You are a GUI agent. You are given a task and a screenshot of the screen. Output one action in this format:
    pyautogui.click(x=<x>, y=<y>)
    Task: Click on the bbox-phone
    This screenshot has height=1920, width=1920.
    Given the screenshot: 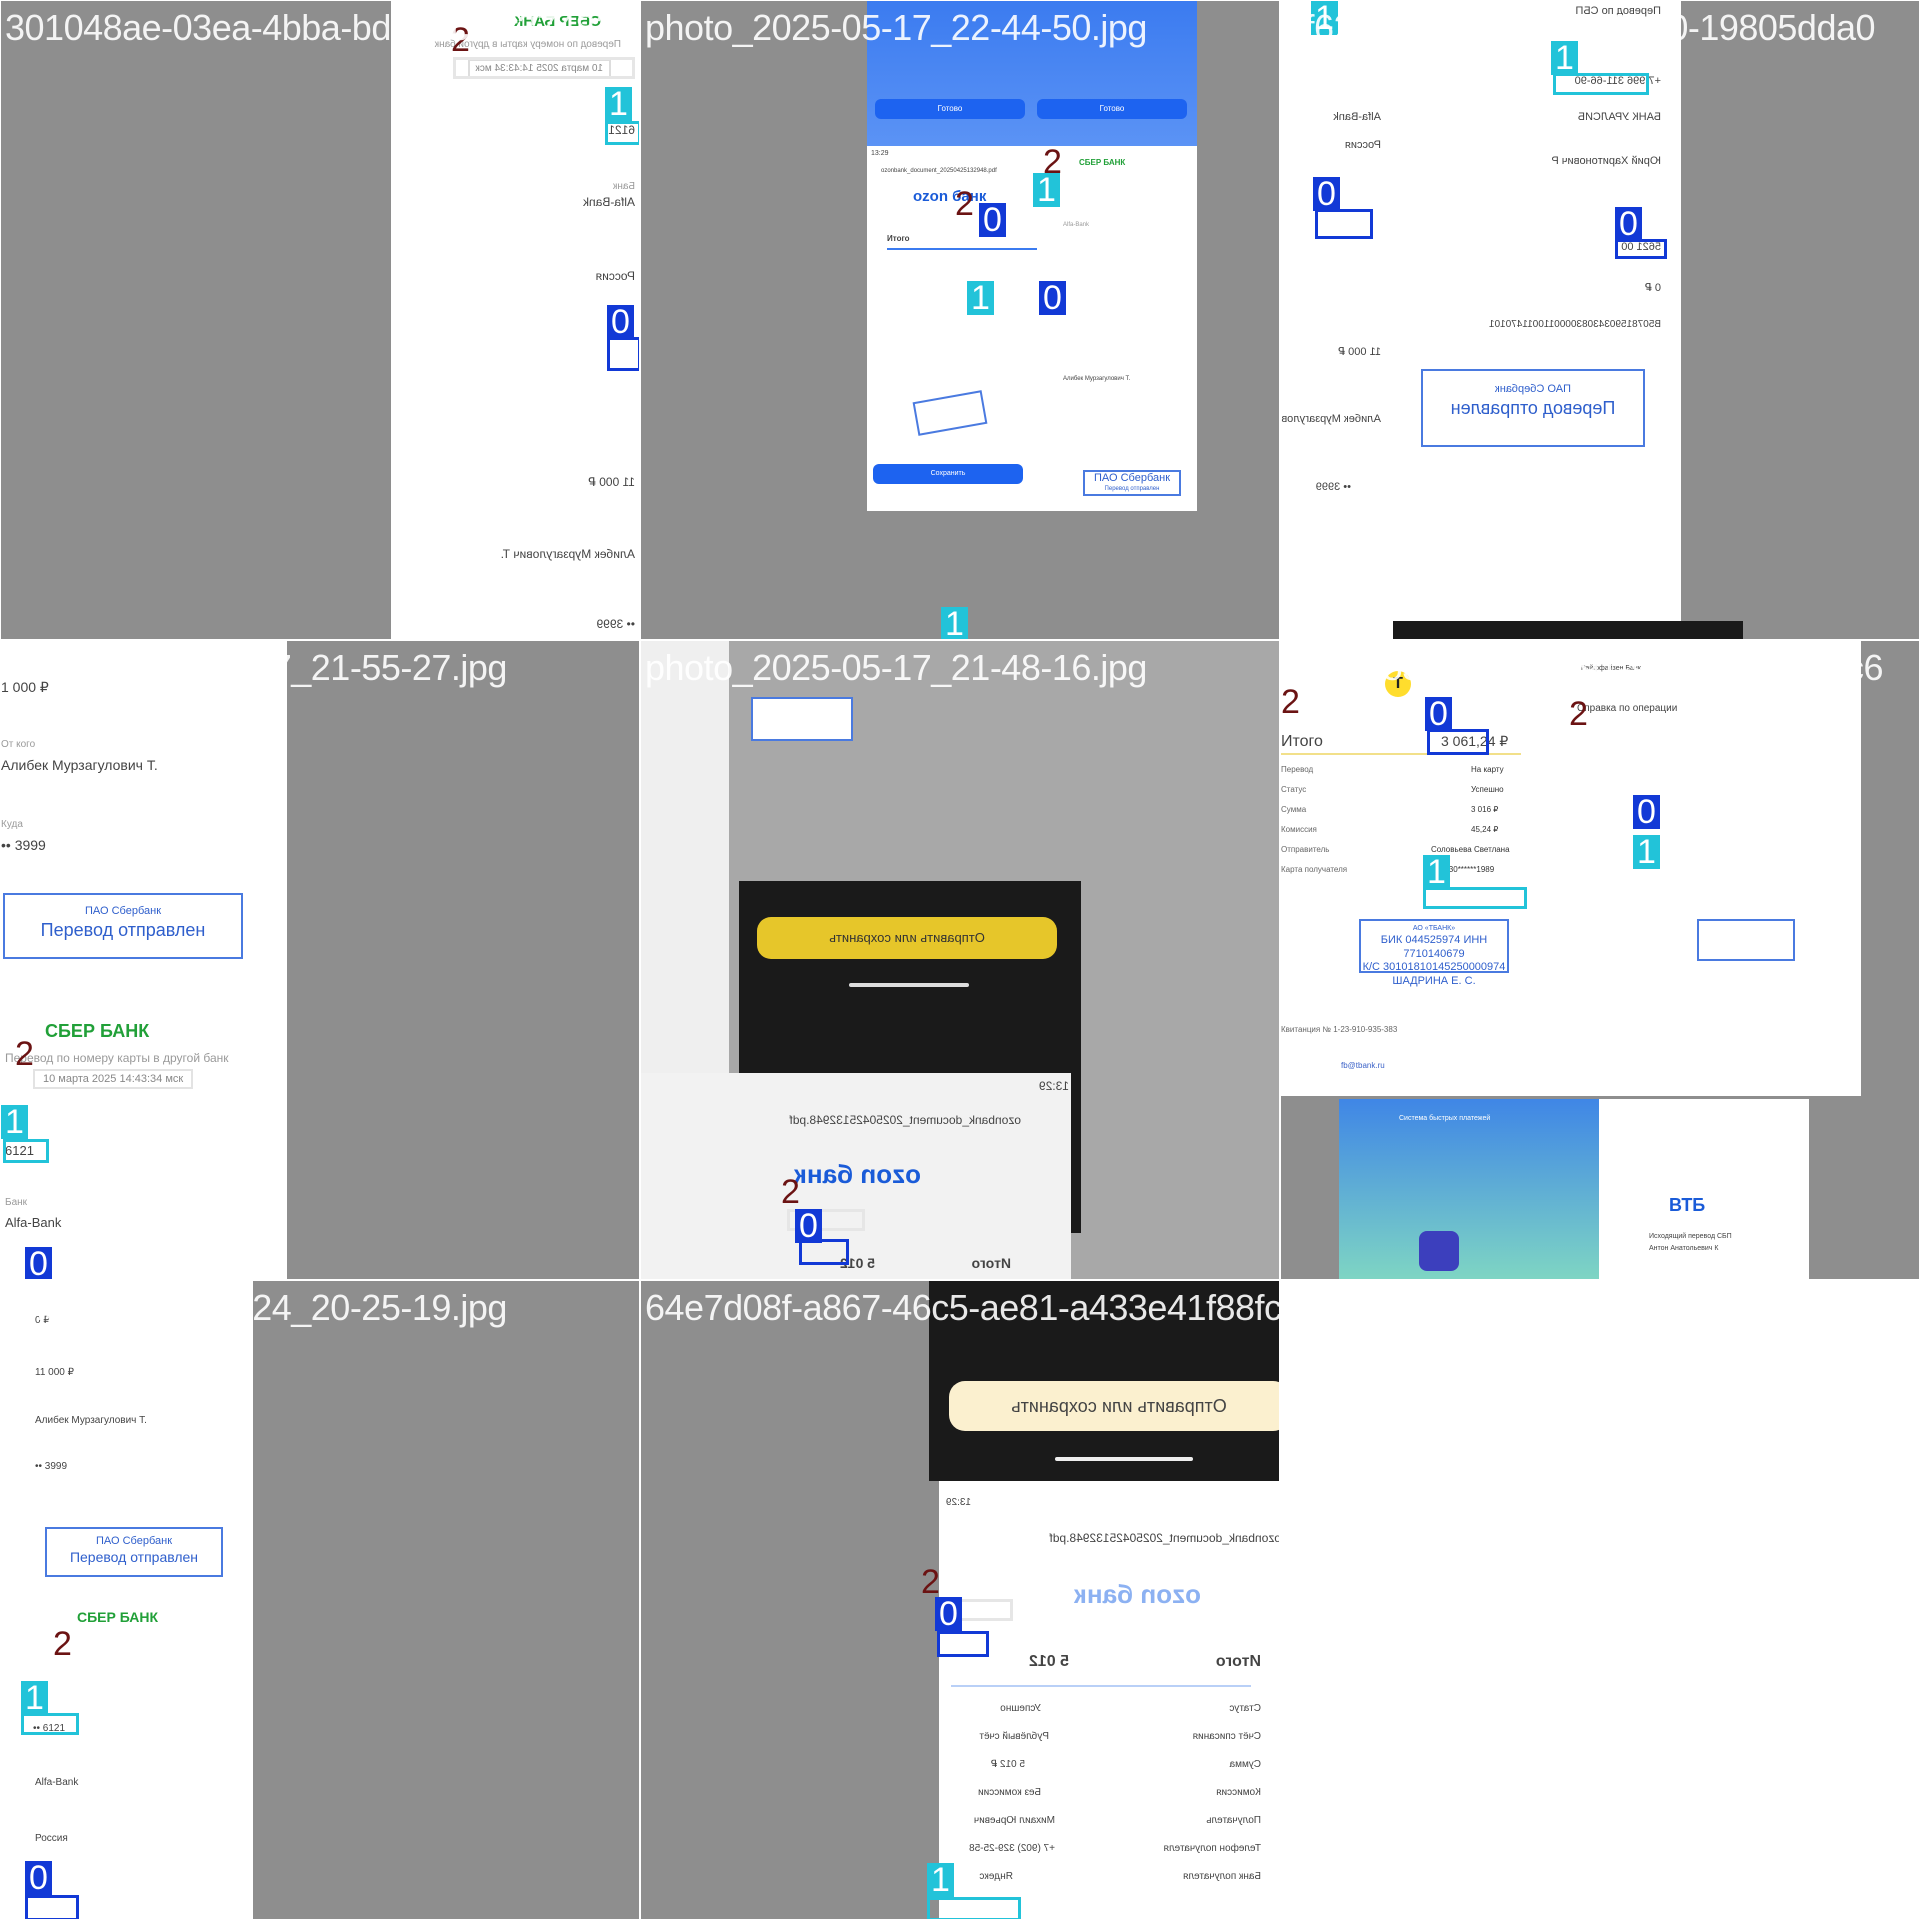 What is the action you would take?
    pyautogui.click(x=974, y=1908)
    